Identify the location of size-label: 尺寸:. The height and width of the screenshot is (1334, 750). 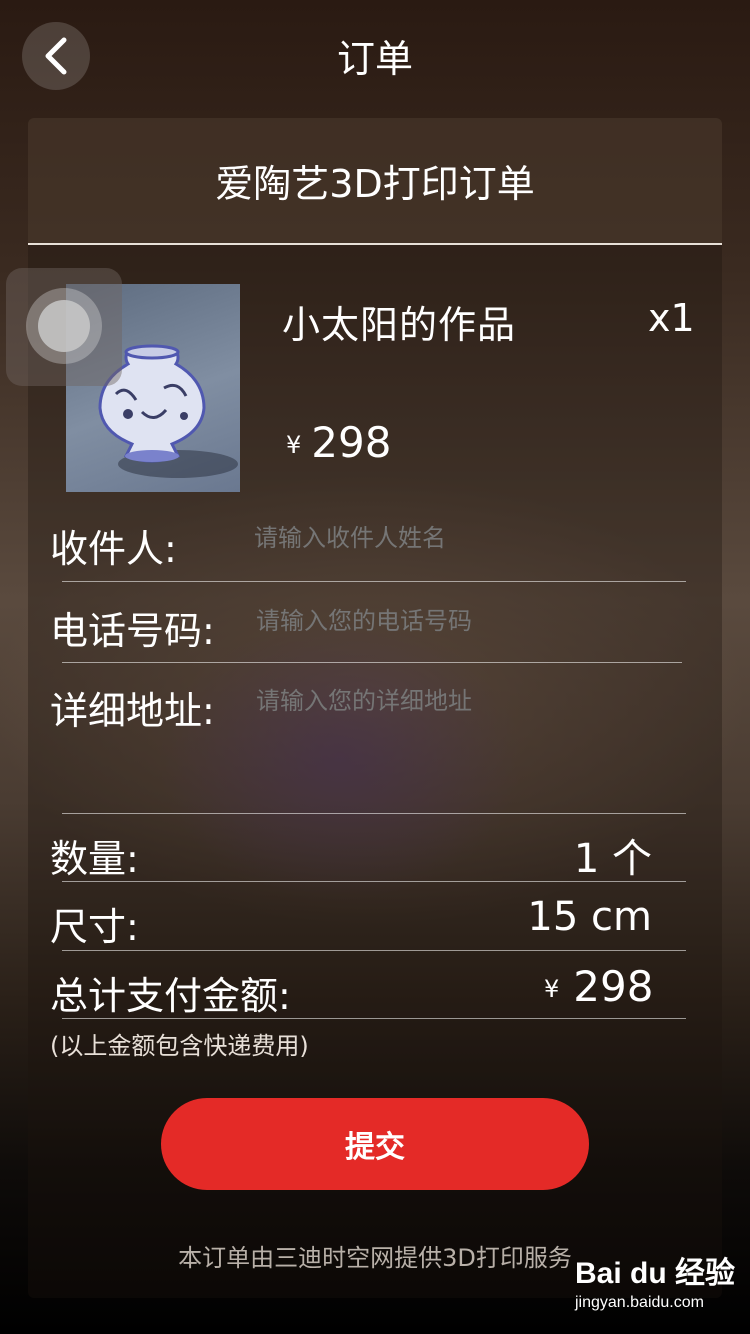
(94, 927).